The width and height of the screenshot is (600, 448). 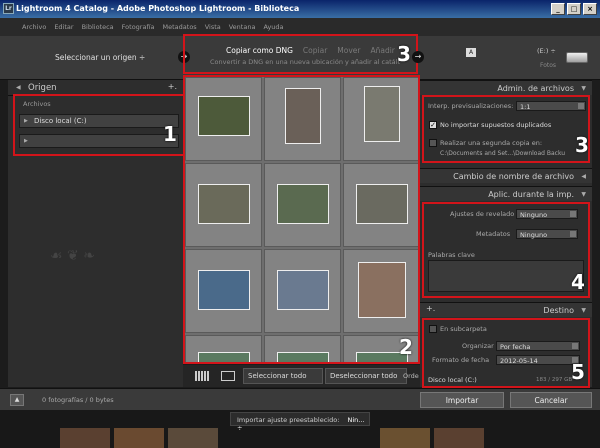 I want to click on second-copy-path: C:\Documents and Set...\Download Backu, so click(x=514, y=153).